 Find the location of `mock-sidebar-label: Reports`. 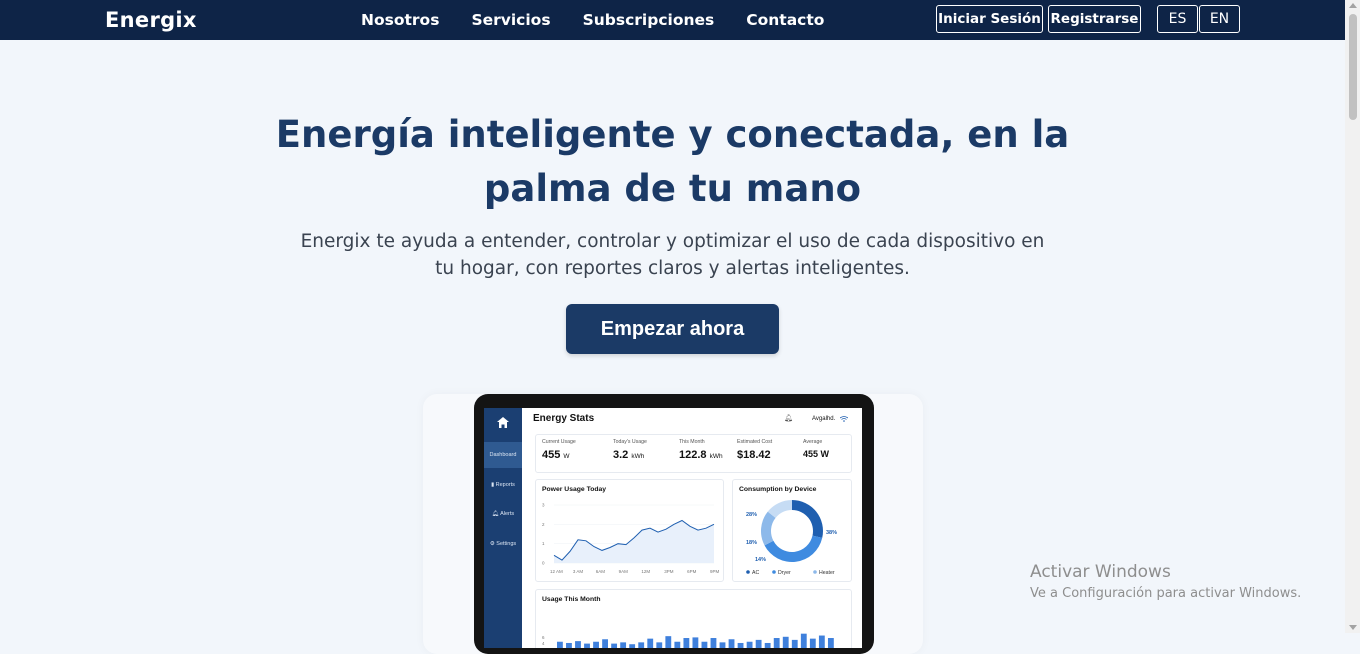

mock-sidebar-label: Reports is located at coordinates (505, 485).